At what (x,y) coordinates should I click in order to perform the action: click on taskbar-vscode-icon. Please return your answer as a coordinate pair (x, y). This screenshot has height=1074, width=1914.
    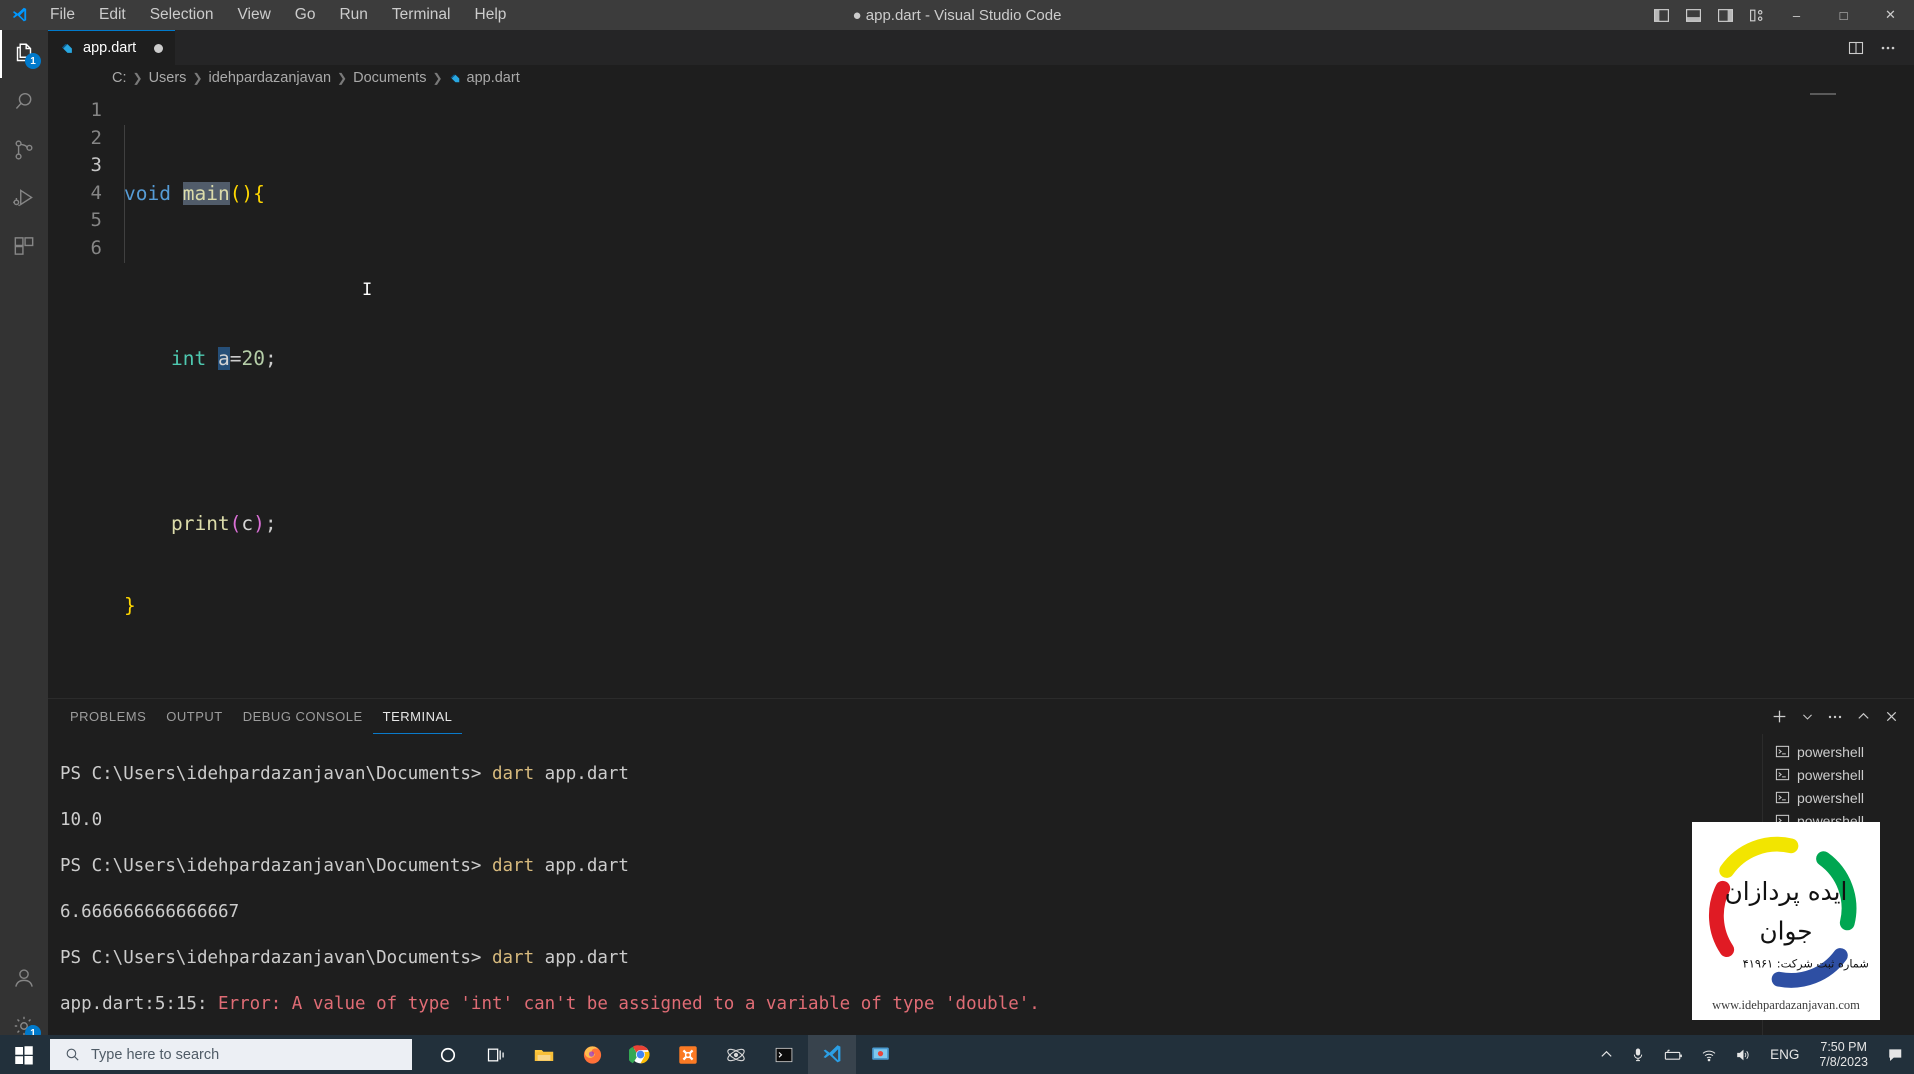
    Looking at the image, I should click on (832, 1054).